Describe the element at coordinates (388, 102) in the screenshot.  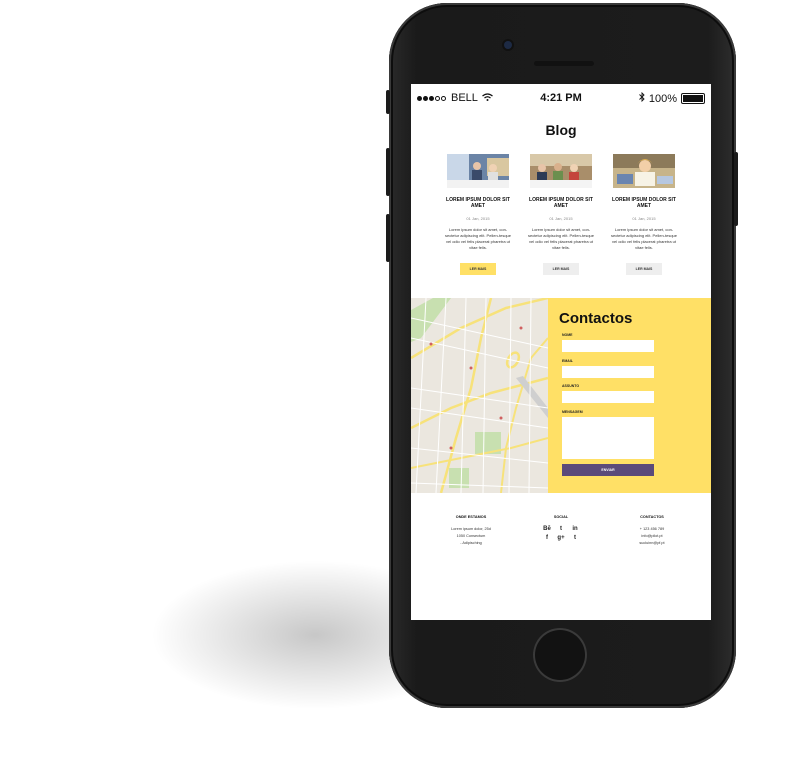
I see `mute-switch` at that location.